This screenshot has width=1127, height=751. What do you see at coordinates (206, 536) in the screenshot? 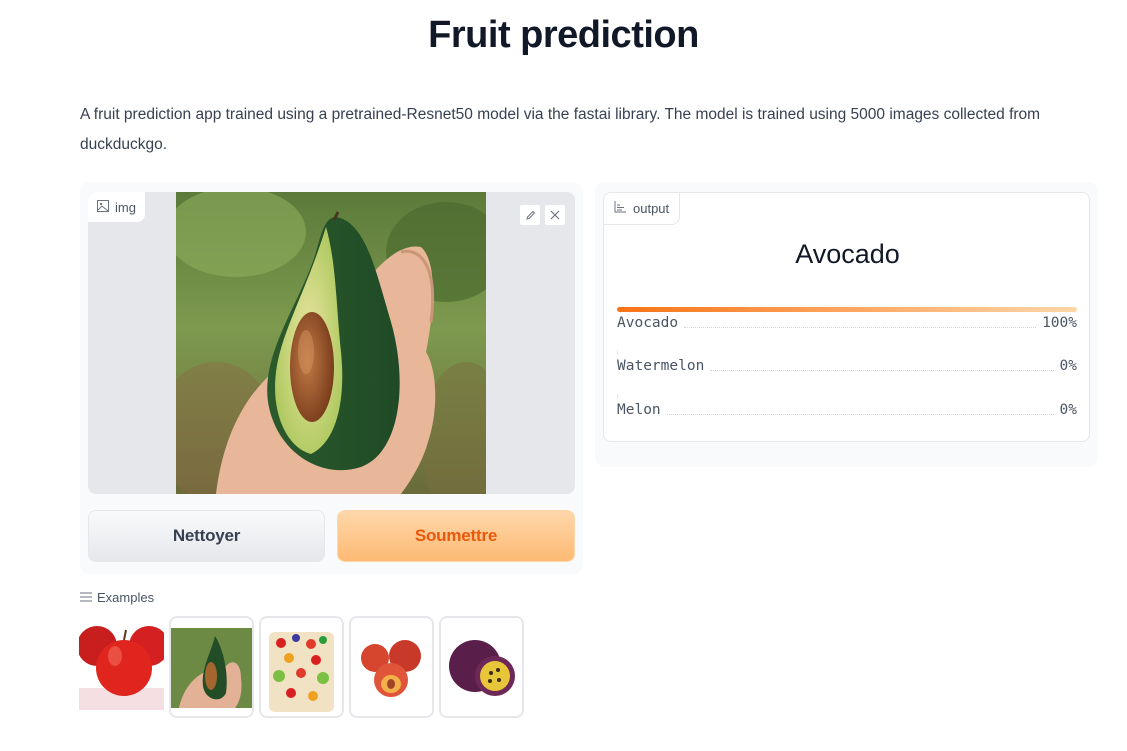
I see `clear-button: Nettoyer` at bounding box center [206, 536].